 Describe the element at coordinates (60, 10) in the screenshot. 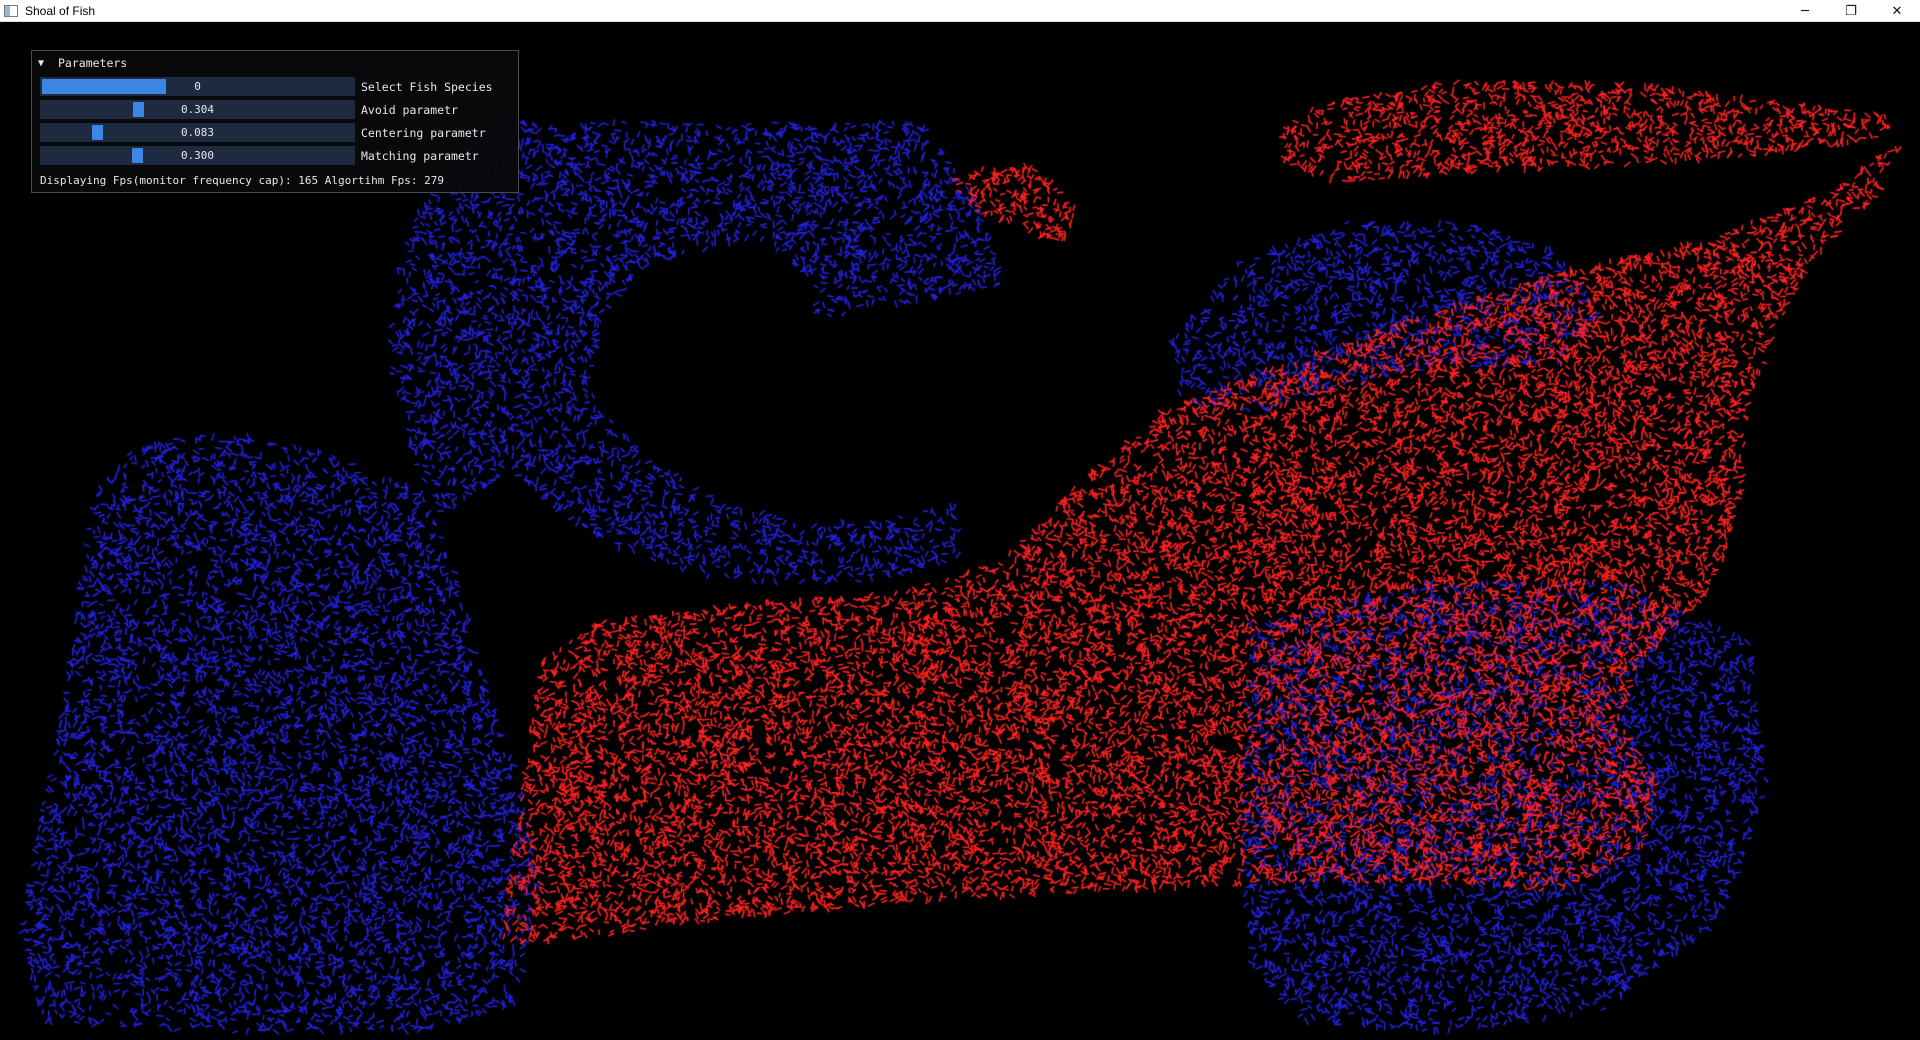

I see `window-title: Shoal of Fish` at that location.